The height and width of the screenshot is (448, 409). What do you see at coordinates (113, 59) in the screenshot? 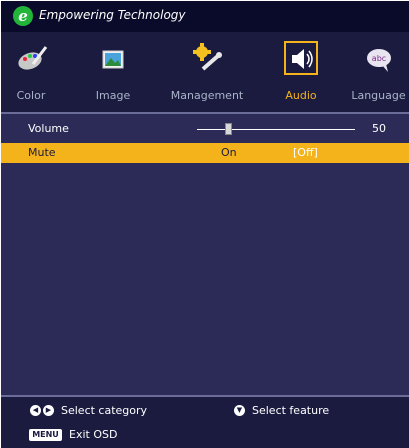
I see `picture-icon` at bounding box center [113, 59].